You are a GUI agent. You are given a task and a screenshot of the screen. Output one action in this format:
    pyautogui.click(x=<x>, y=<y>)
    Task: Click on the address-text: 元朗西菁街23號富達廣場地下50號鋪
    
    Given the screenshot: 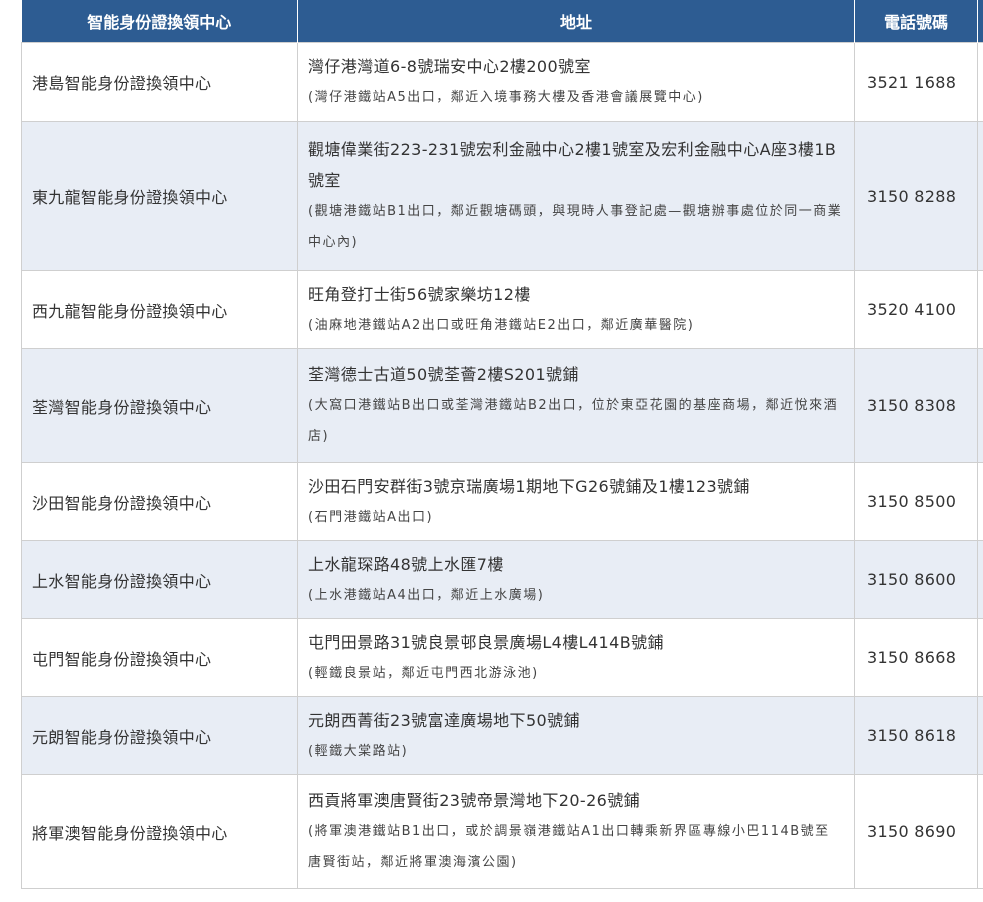 What is the action you would take?
    pyautogui.click(x=444, y=720)
    